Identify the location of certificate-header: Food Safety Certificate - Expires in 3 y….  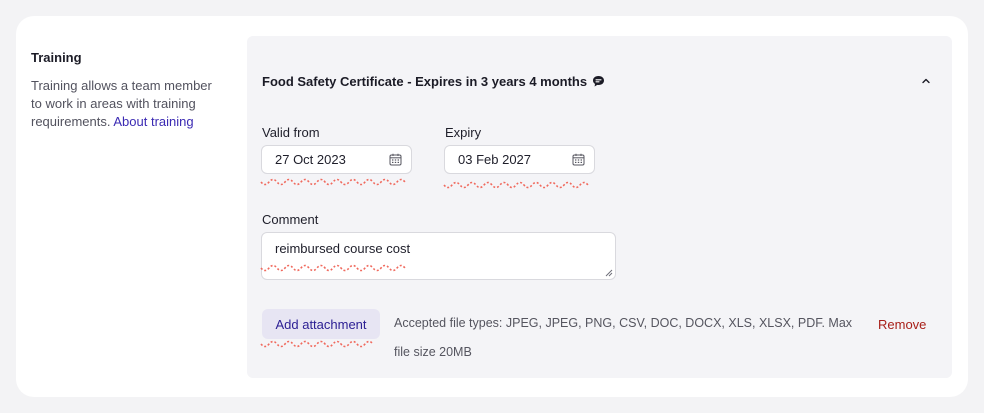
(433, 81).